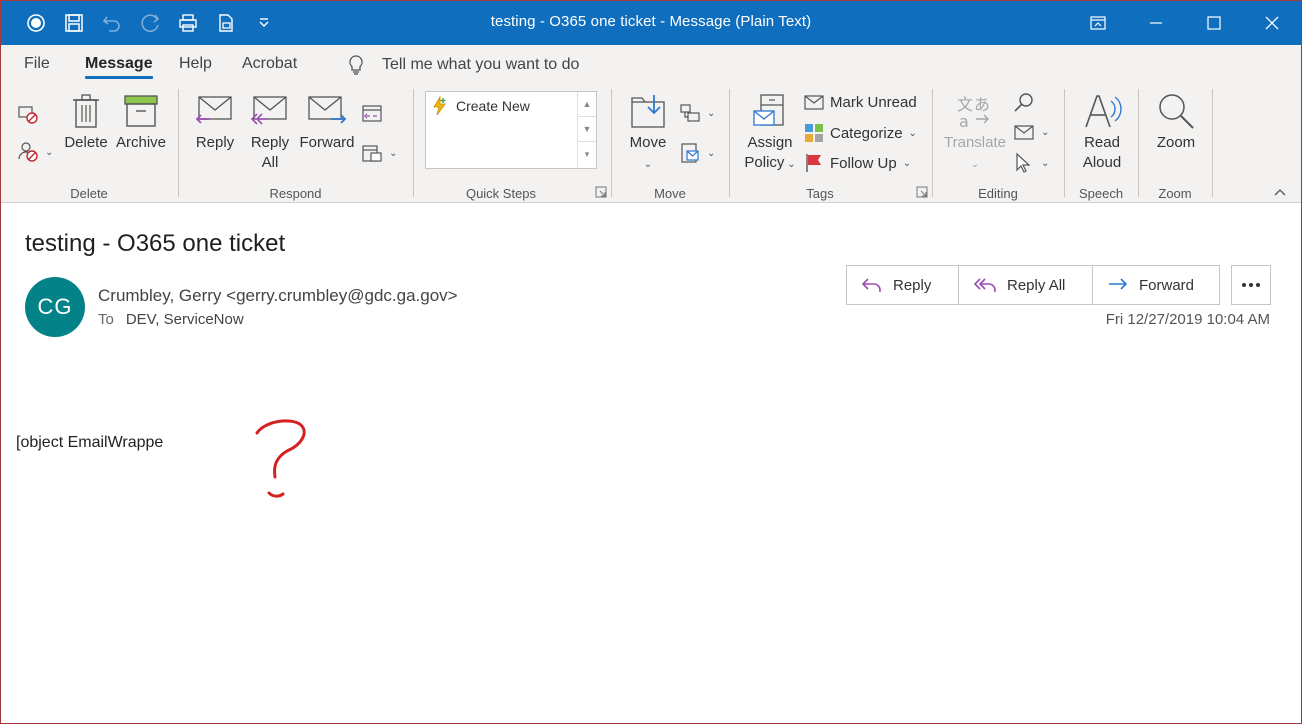 The height and width of the screenshot is (724, 1302). I want to click on categorize-label: Categorize, so click(866, 133).